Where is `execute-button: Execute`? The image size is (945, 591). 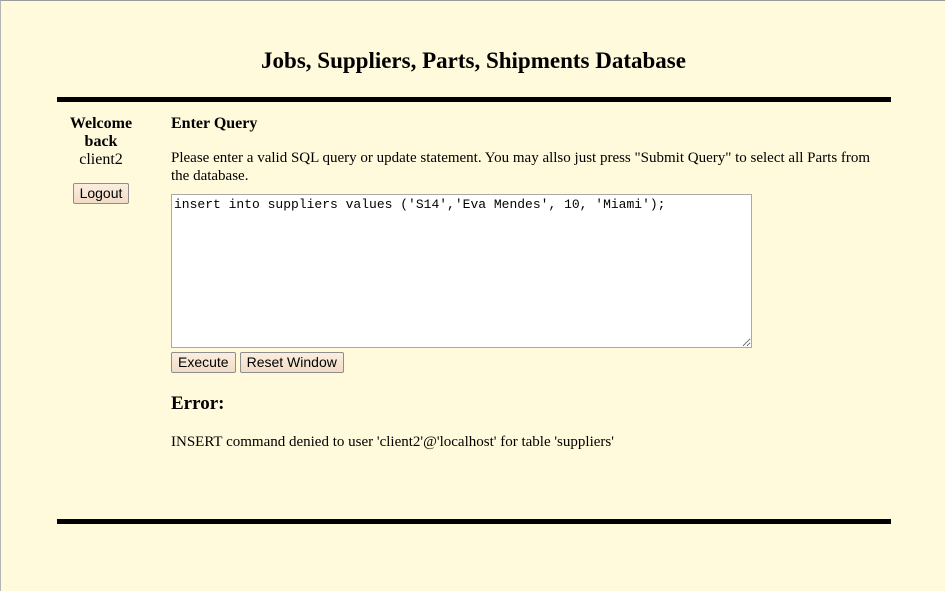 execute-button: Execute is located at coordinates (203, 362).